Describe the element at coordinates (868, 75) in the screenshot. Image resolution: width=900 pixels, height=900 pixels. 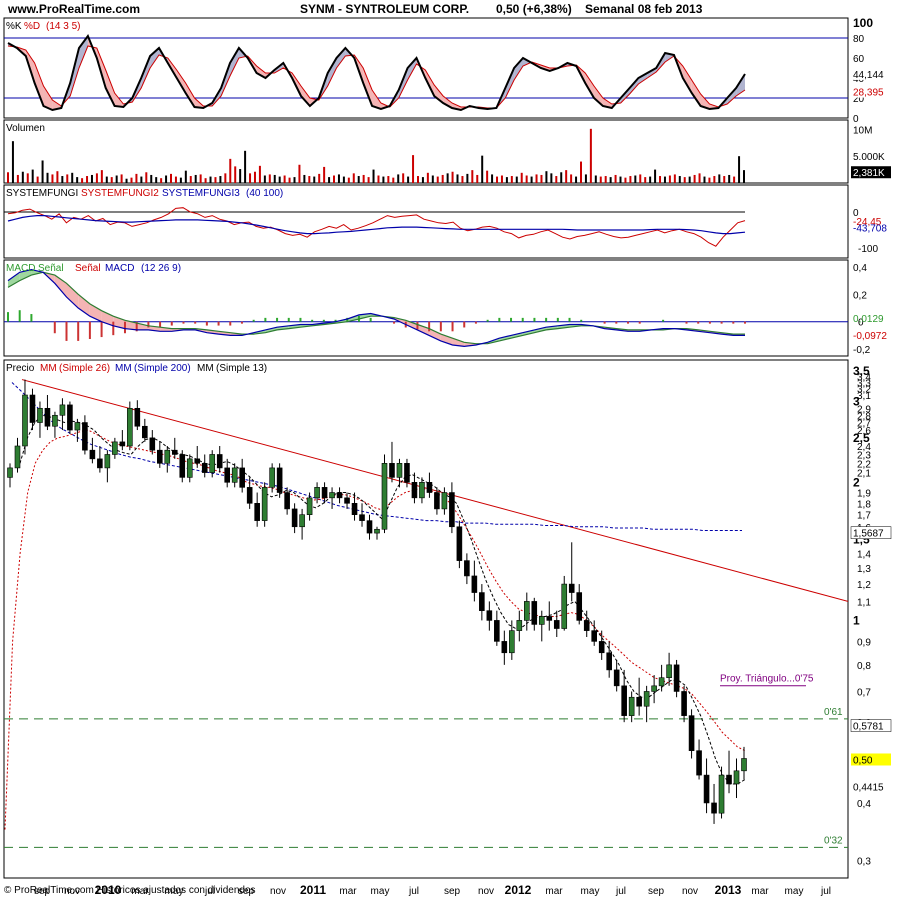
I see `stochastic-last-k: 44,144` at that location.